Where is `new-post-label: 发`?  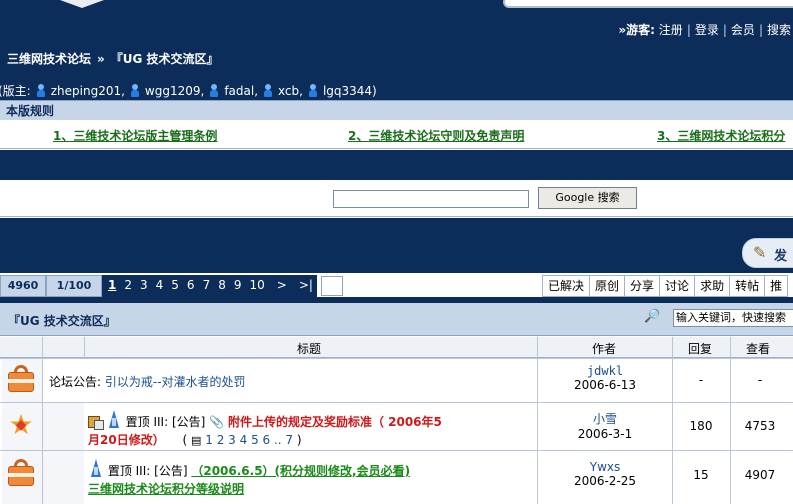
new-post-label: 发 is located at coordinates (781, 256).